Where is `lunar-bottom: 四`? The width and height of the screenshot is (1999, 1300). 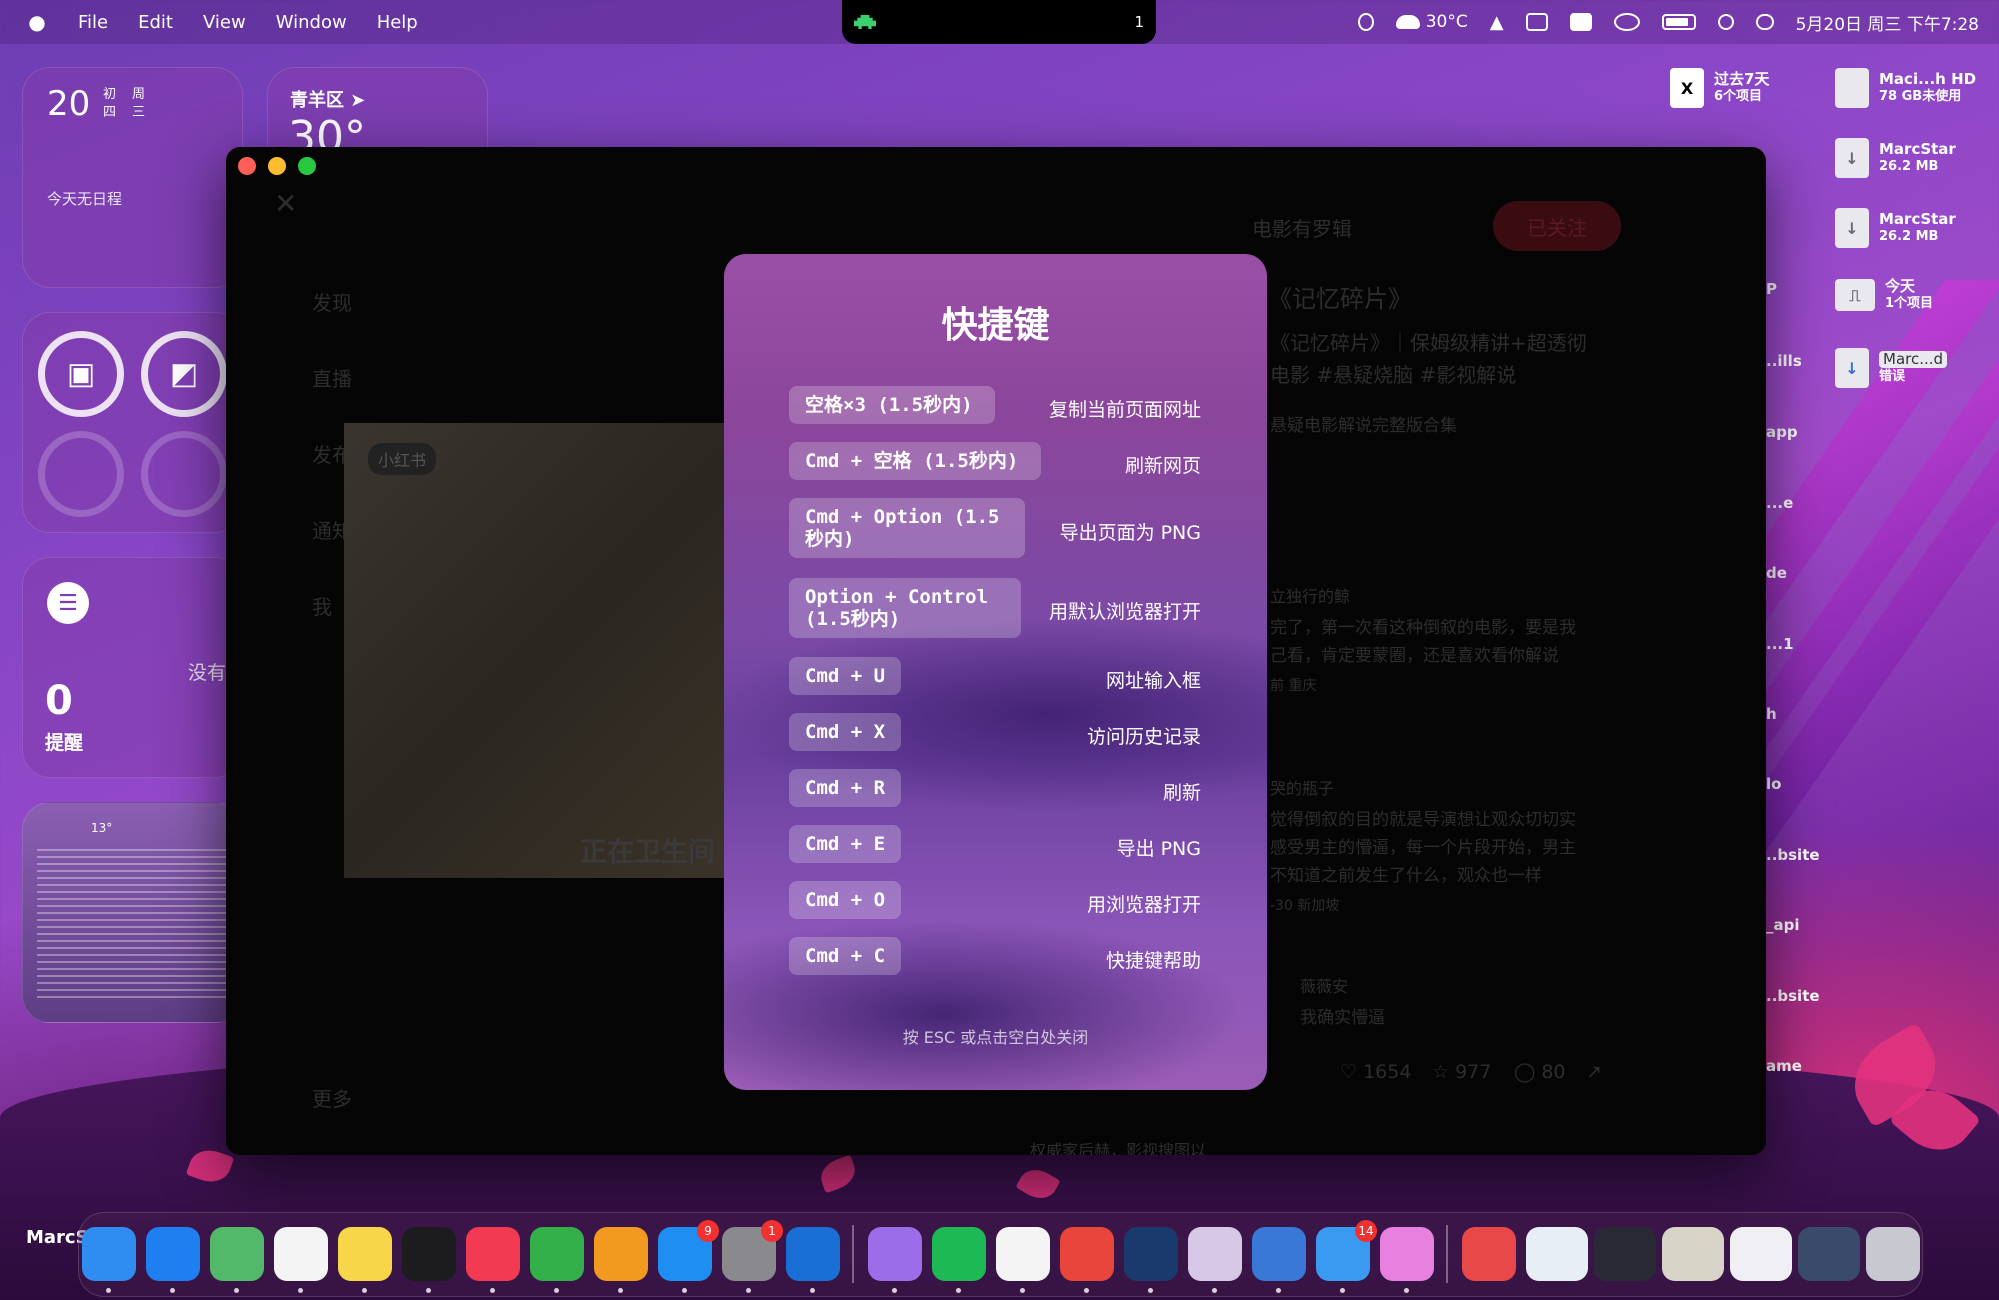 lunar-bottom: 四 is located at coordinates (110, 112).